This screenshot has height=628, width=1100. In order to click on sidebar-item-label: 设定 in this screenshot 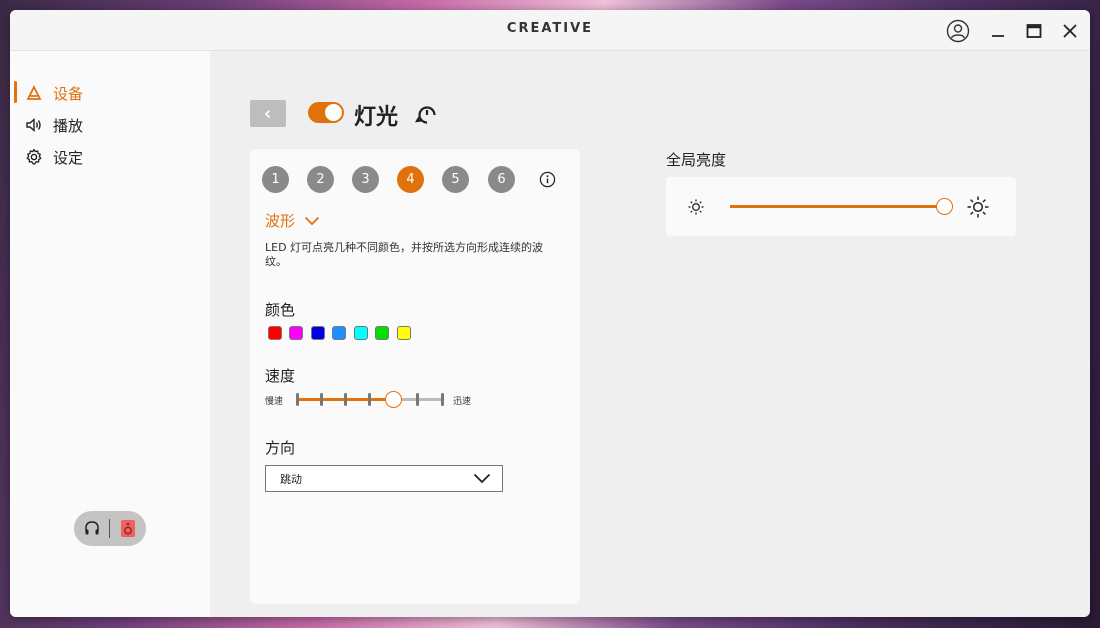, I will do `click(68, 158)`.